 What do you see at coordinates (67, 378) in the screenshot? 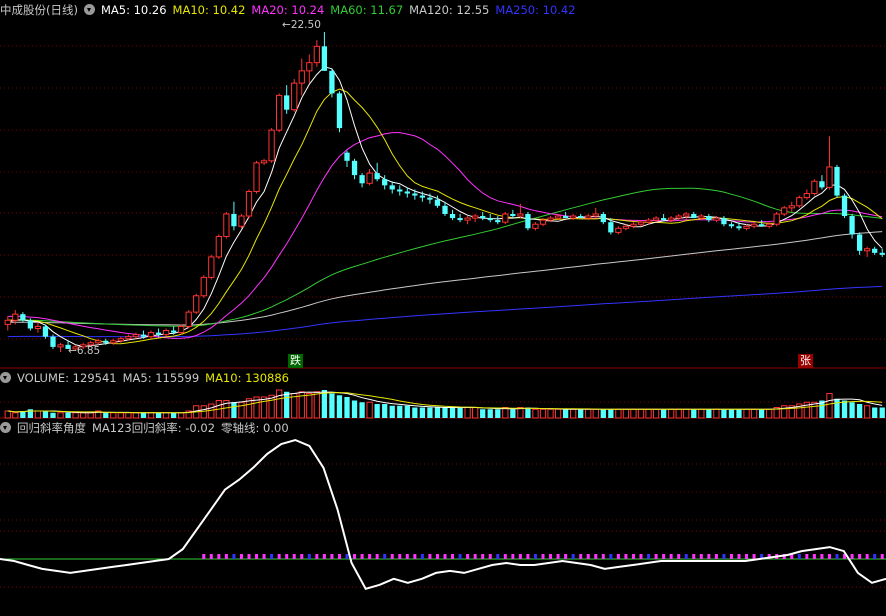
I see `volume-label: VOLUME: 129541` at bounding box center [67, 378].